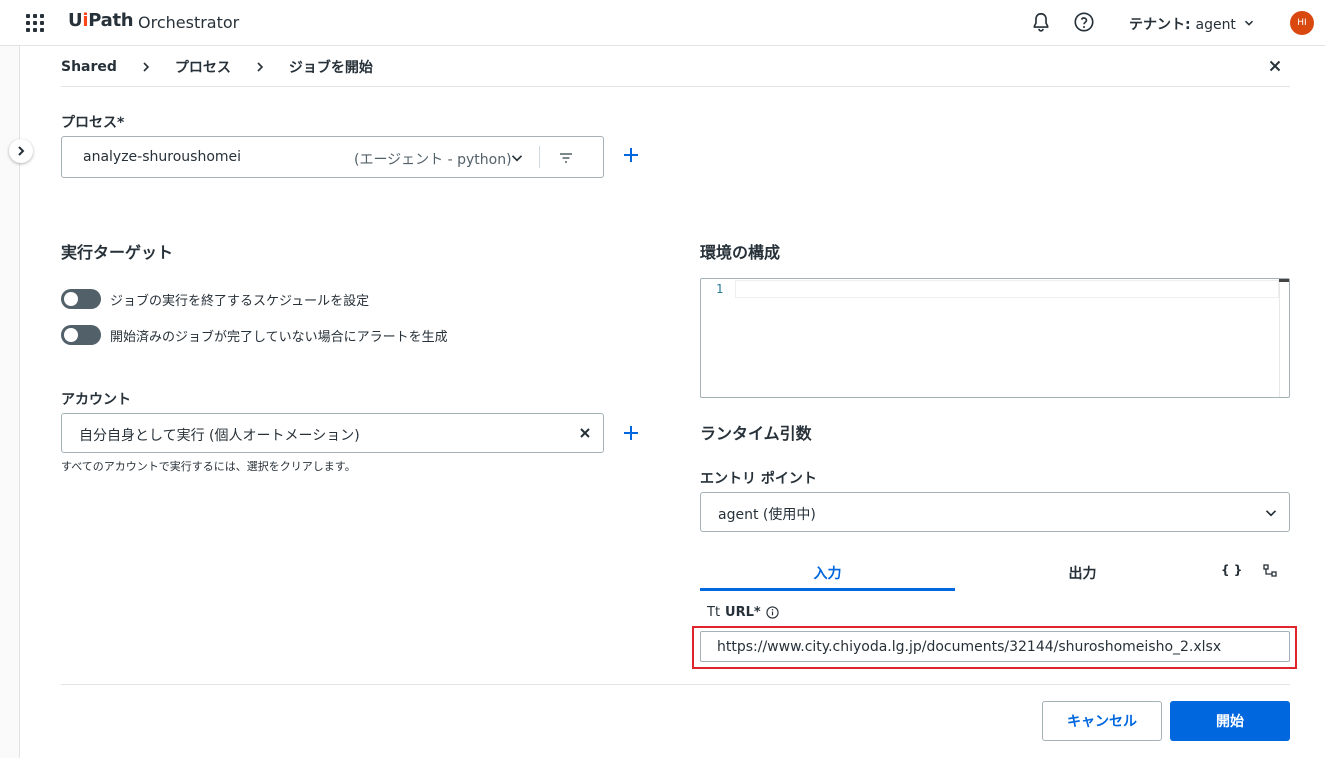 This screenshot has width=1325, height=758. Describe the element at coordinates (1182, 24) in the screenshot. I see `tenant-selector: テナント: agent` at that location.